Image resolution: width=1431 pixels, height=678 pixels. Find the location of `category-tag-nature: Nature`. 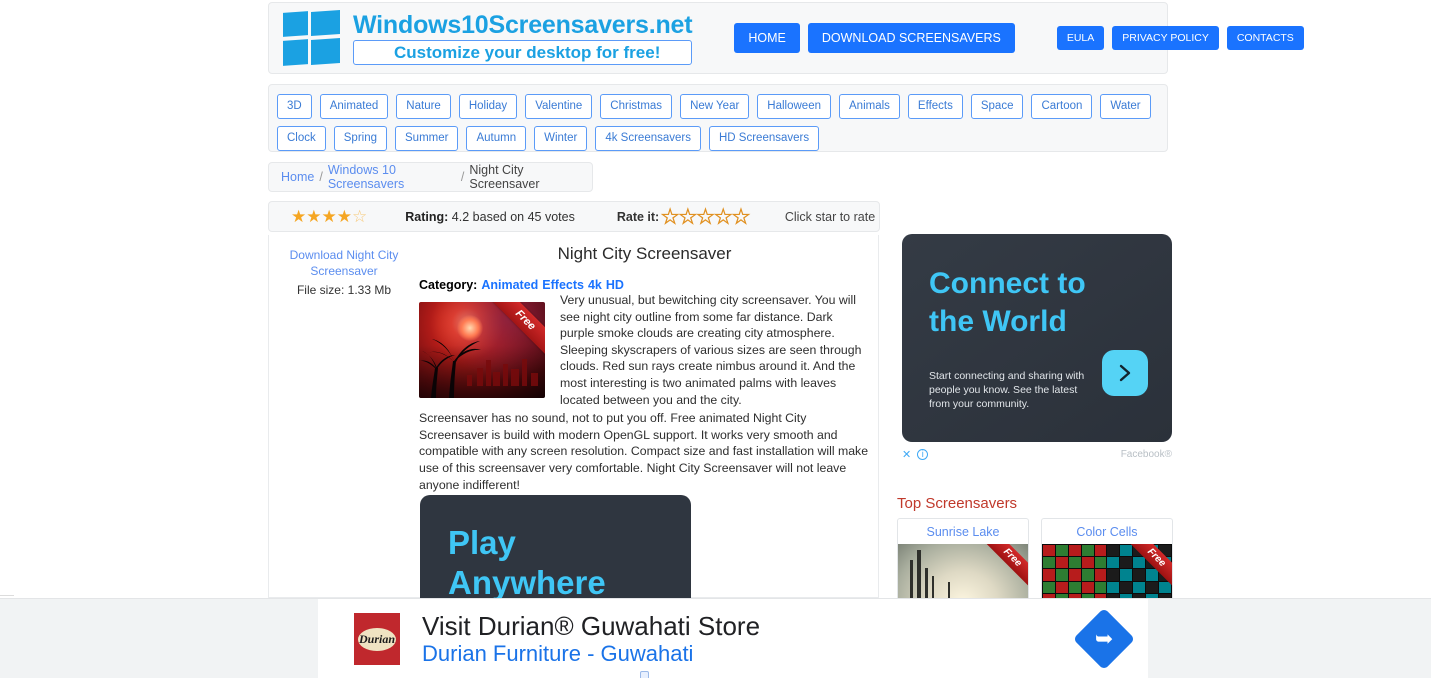

category-tag-nature: Nature is located at coordinates (423, 106).